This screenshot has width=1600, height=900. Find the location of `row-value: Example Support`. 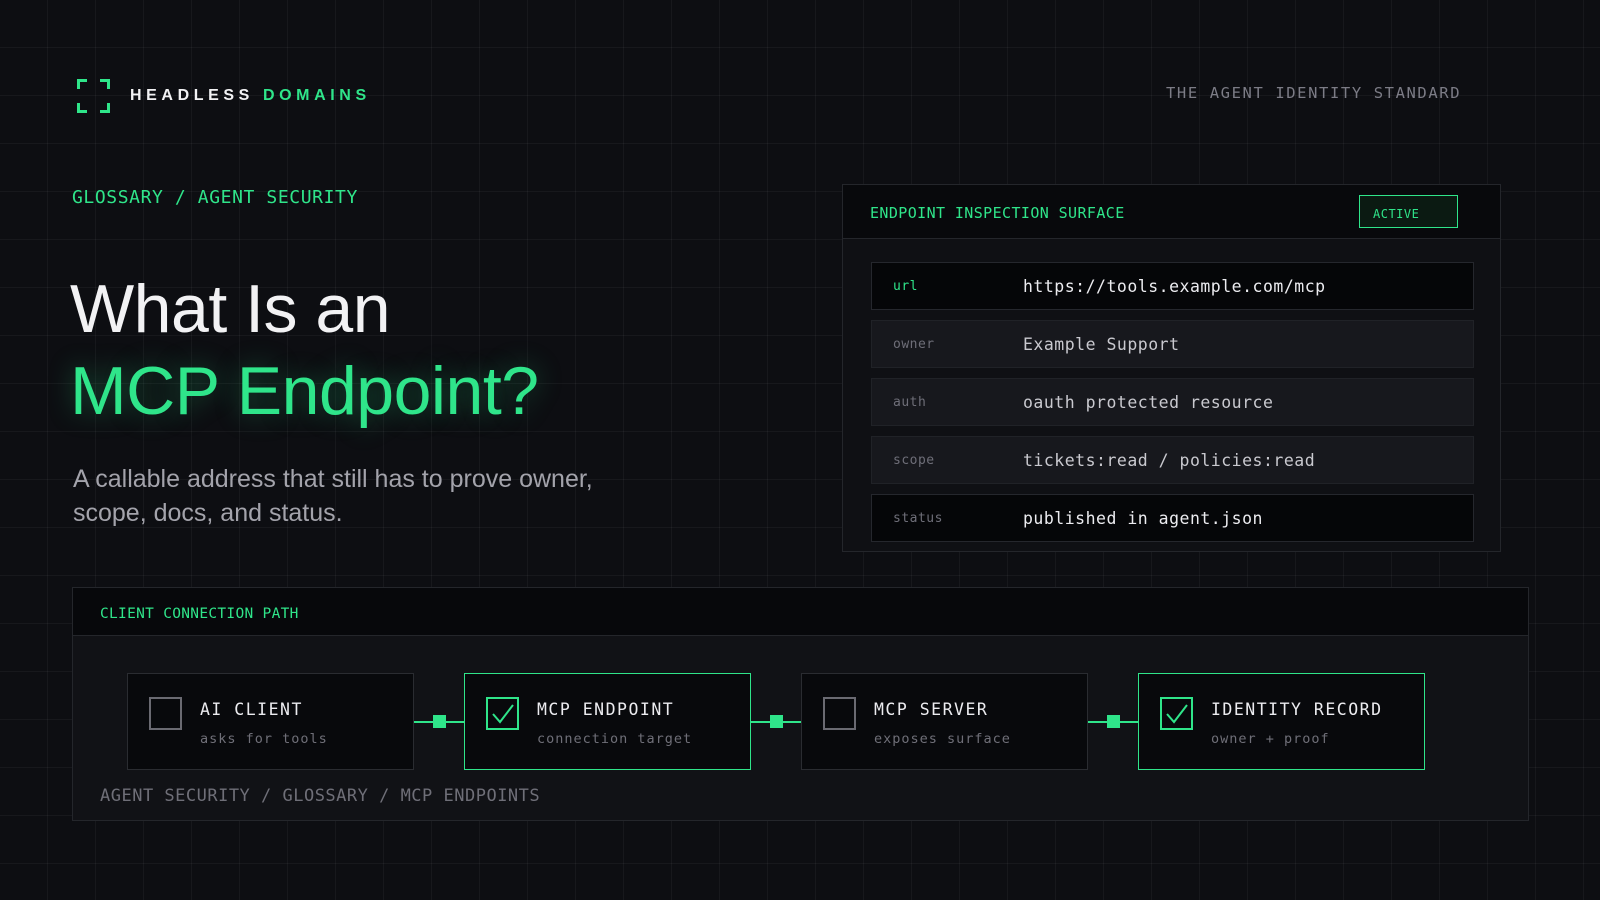

row-value: Example Support is located at coordinates (1101, 344).